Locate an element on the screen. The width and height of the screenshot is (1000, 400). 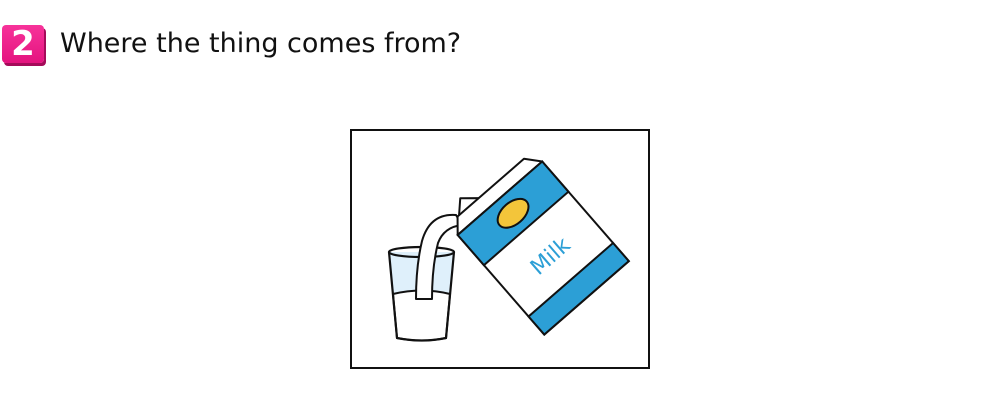
milk-pouring-svg: Milk is located at coordinates (509, 249).